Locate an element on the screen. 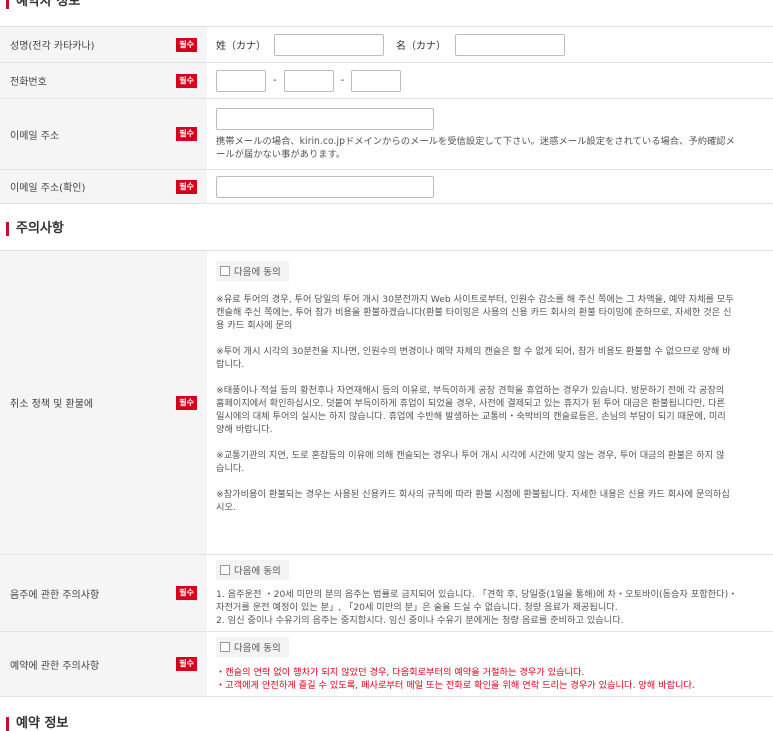 The width and height of the screenshot is (773, 731). email-note-line2: ールが届かない事があります。 is located at coordinates (281, 154).